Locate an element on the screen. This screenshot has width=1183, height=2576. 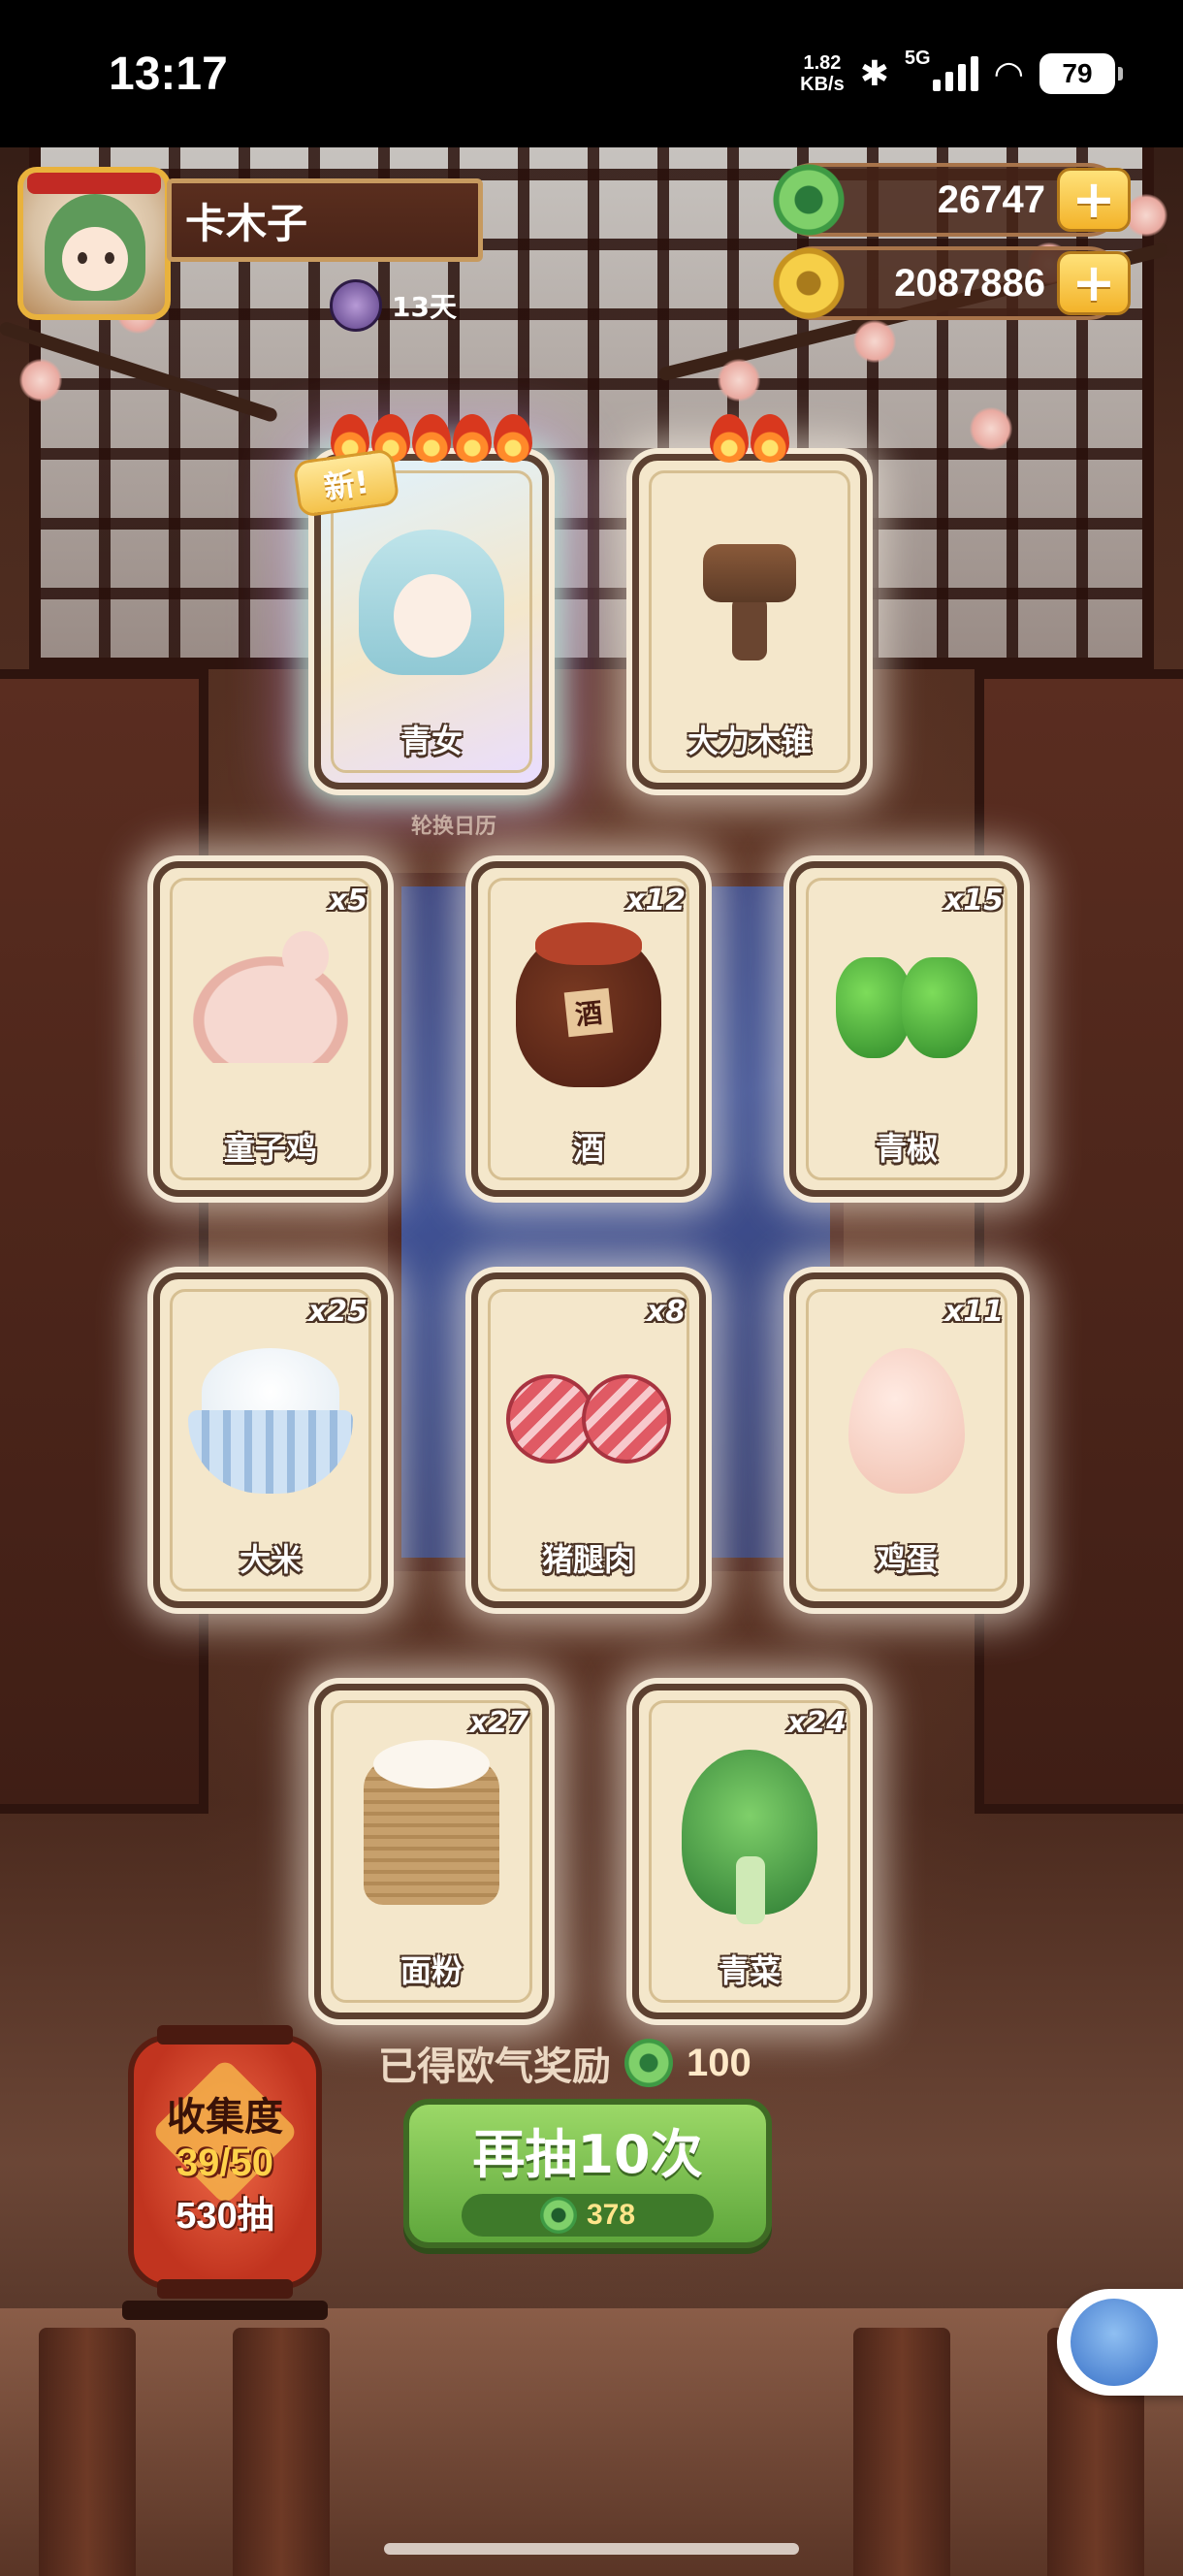
calendar-caption: 轮换日历 is located at coordinates (454, 827).